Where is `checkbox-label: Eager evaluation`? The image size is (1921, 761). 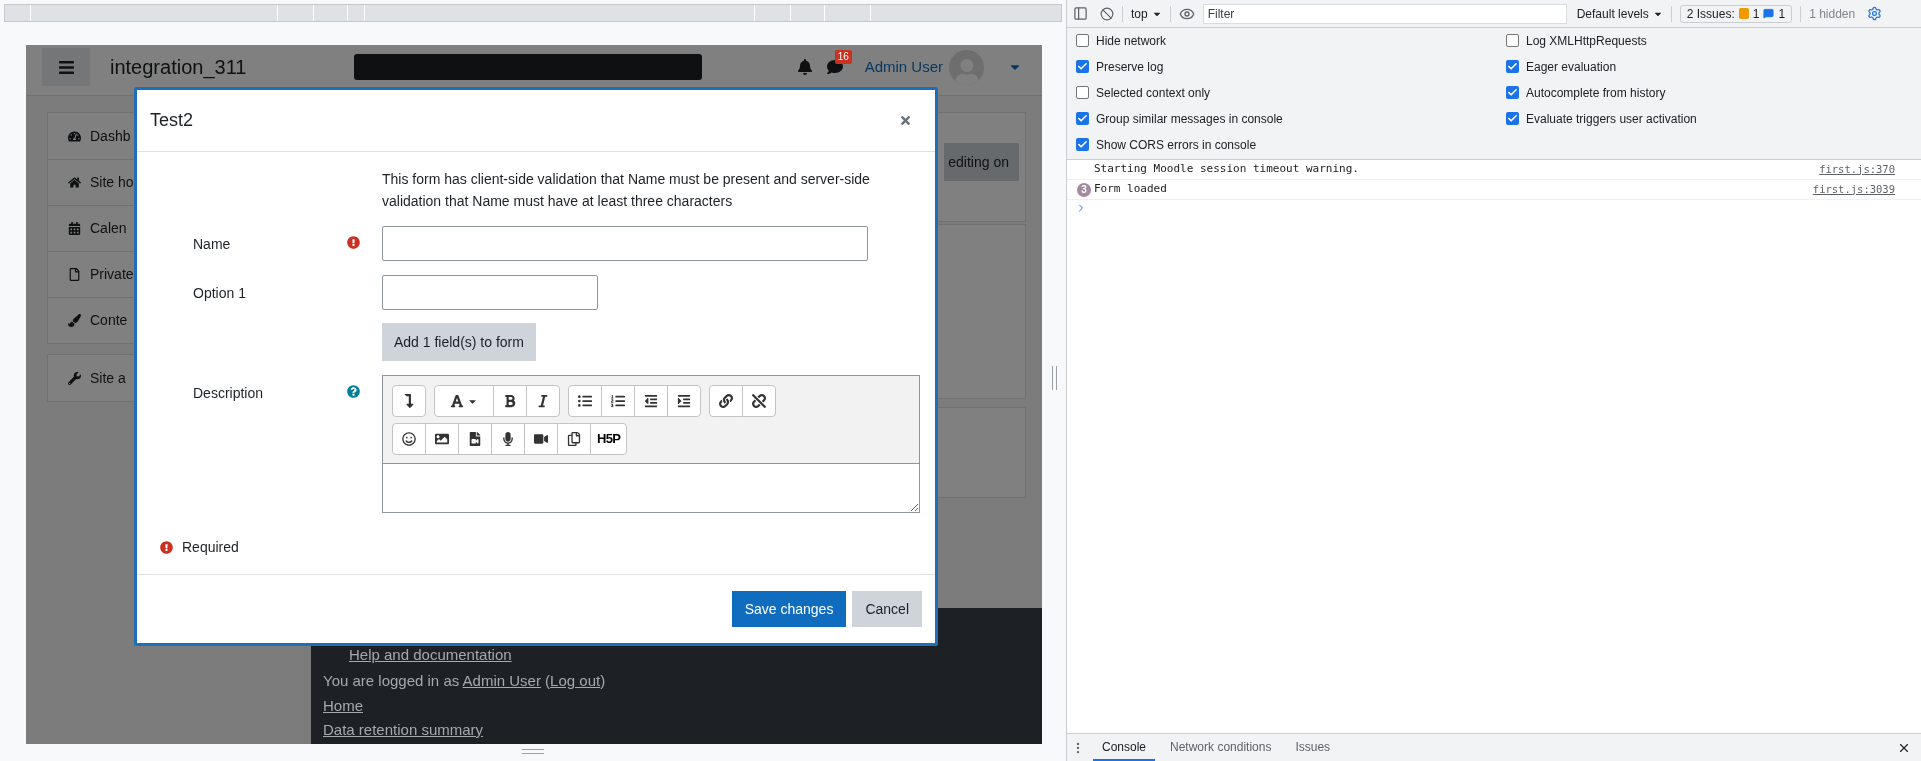 checkbox-label: Eager evaluation is located at coordinates (1571, 67).